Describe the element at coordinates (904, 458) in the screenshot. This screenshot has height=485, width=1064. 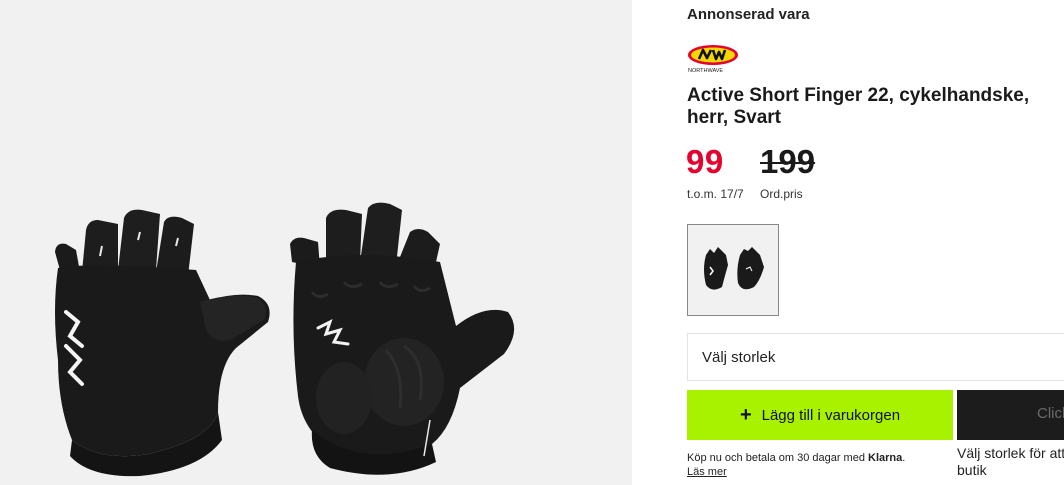
I see `klarna-note-suffix: .` at that location.